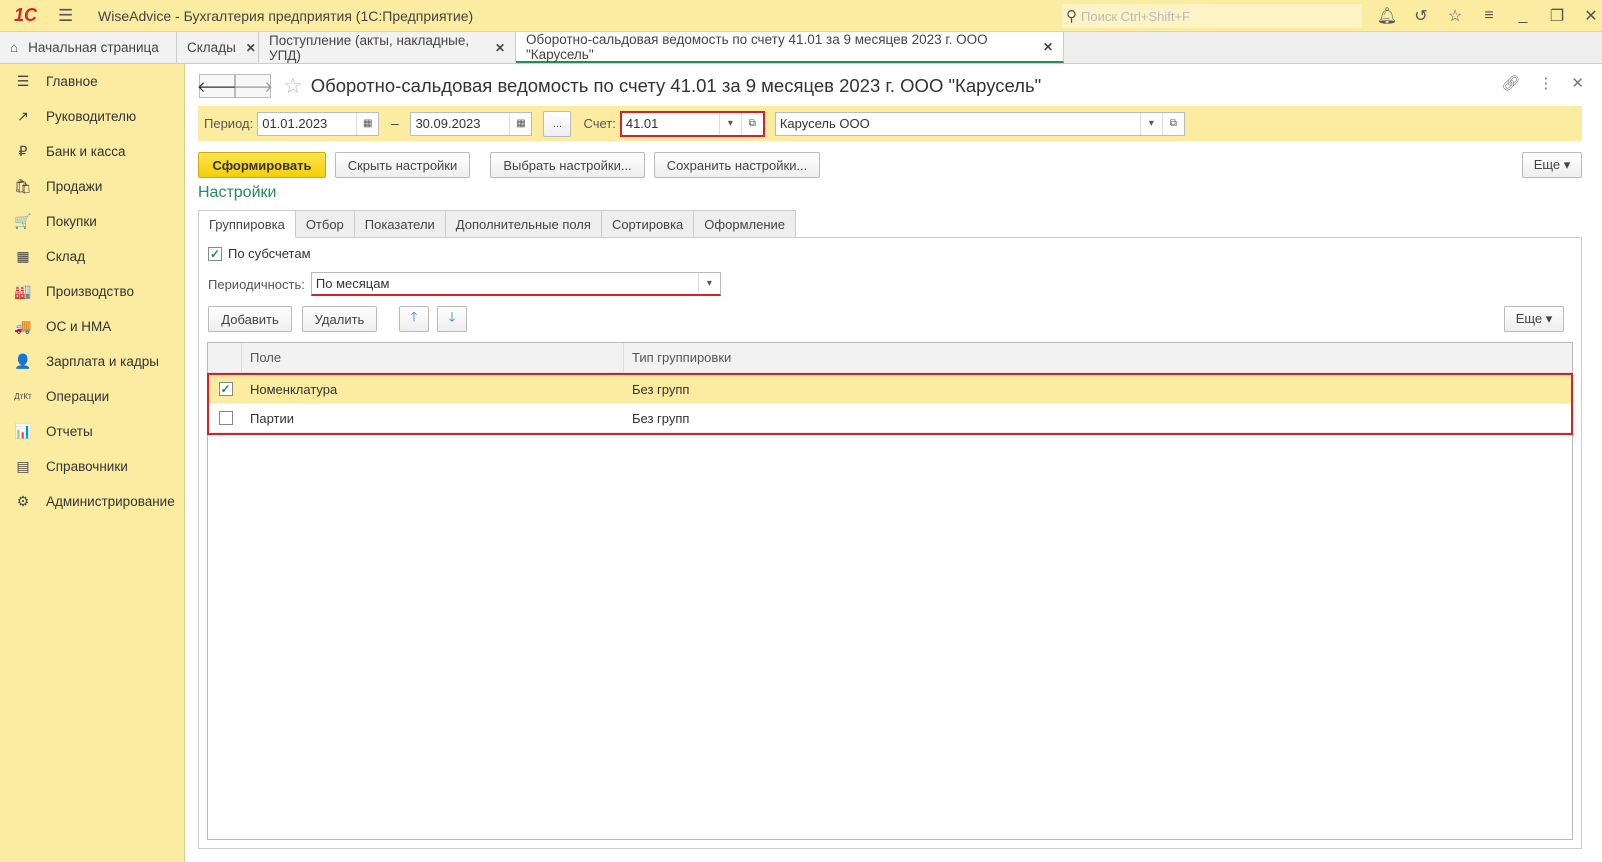 The height and width of the screenshot is (862, 1602). What do you see at coordinates (452, 319) in the screenshot?
I see `move-down-button: 🡓` at bounding box center [452, 319].